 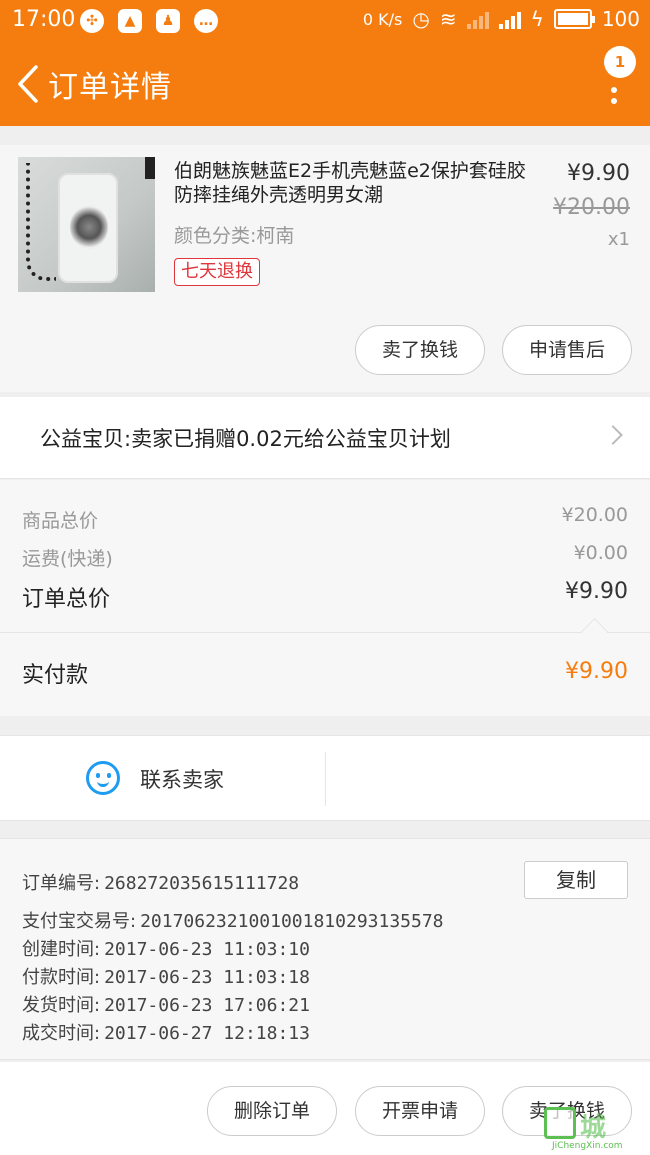 What do you see at coordinates (61, 1033) in the screenshot?
I see `done-time-label: 成交时间:` at bounding box center [61, 1033].